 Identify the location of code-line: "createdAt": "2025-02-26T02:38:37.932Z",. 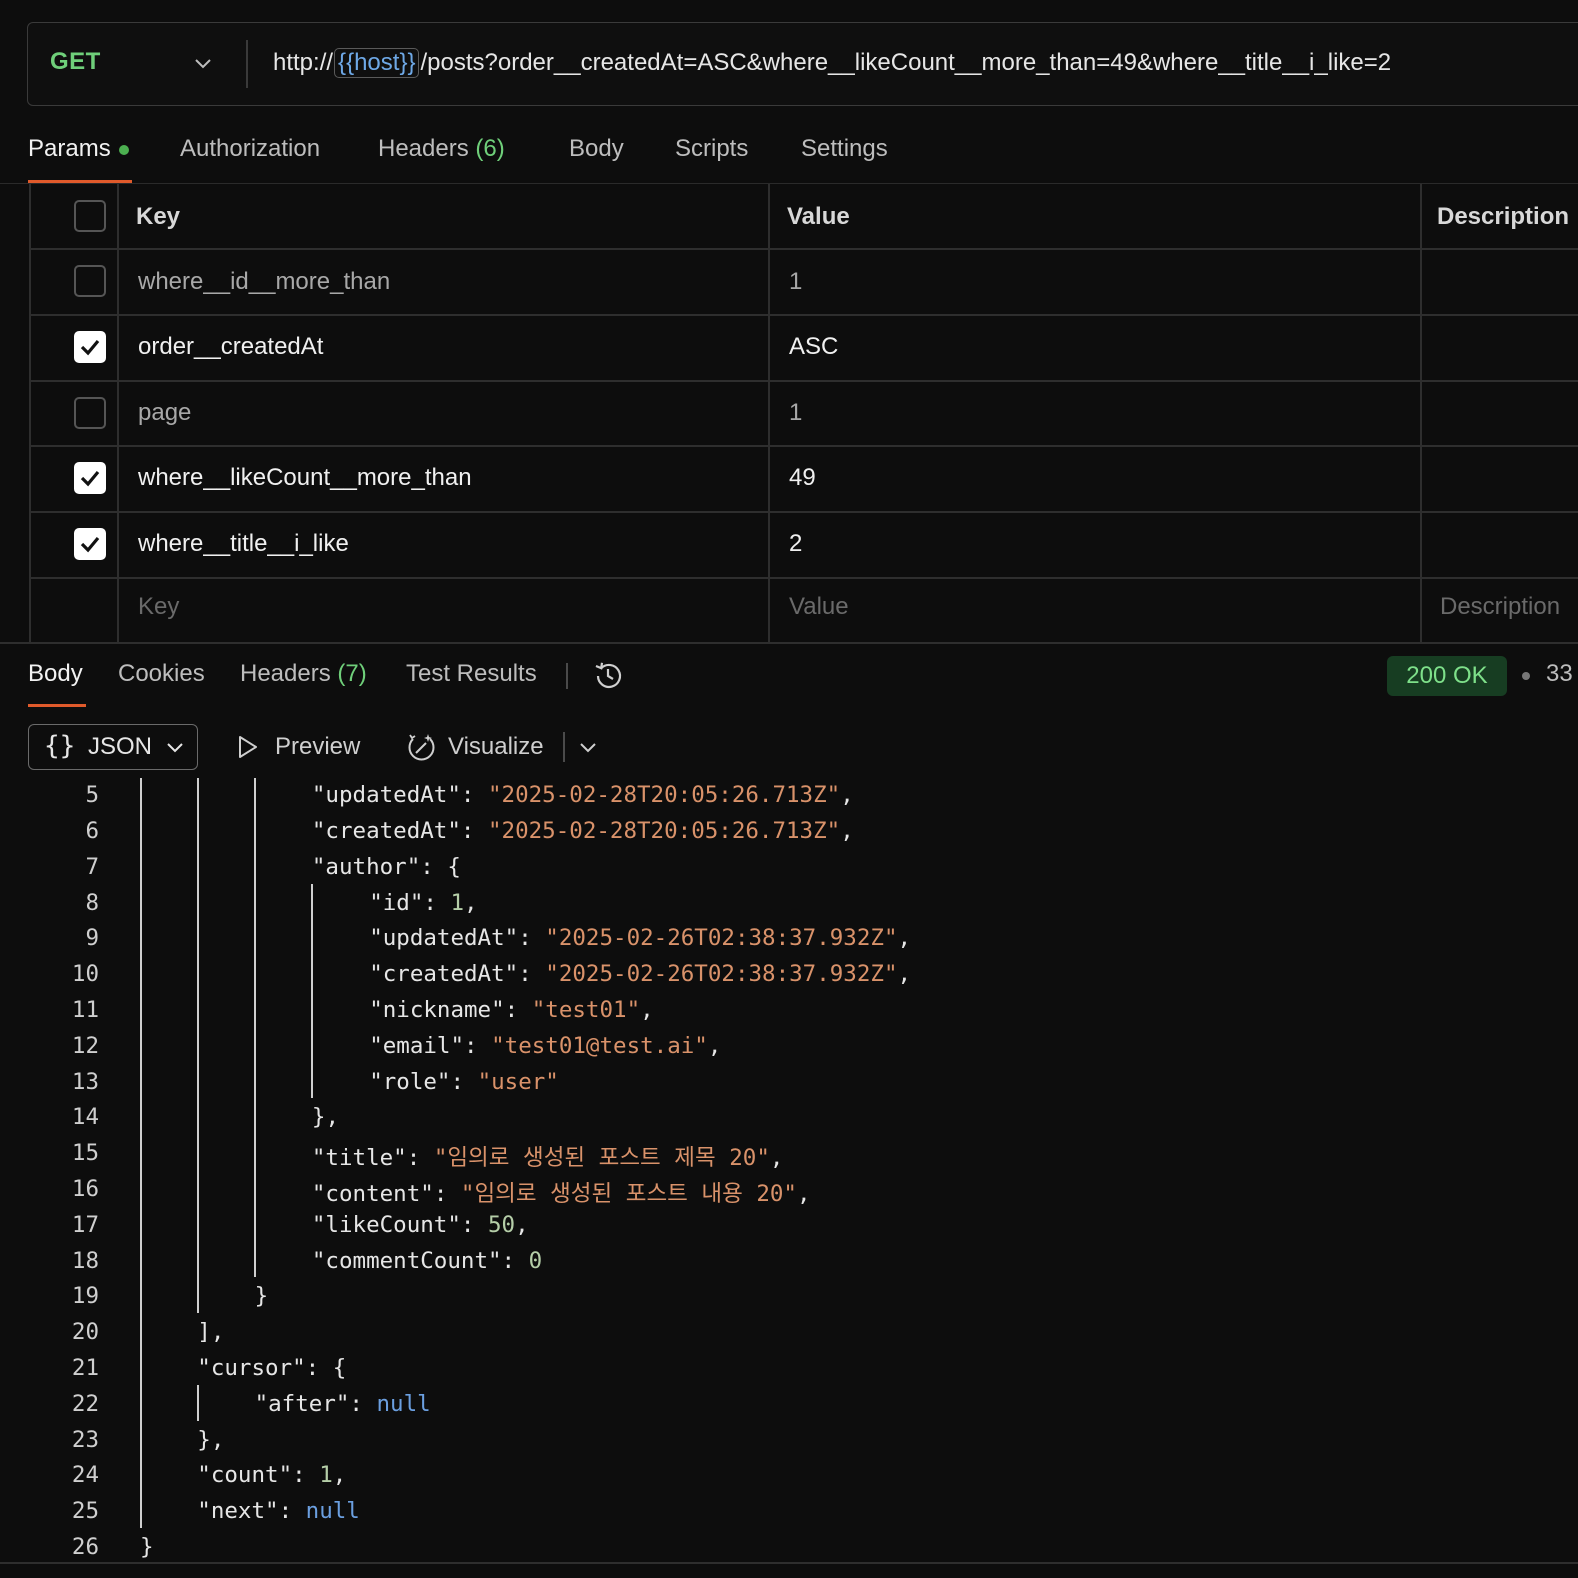
(640, 974).